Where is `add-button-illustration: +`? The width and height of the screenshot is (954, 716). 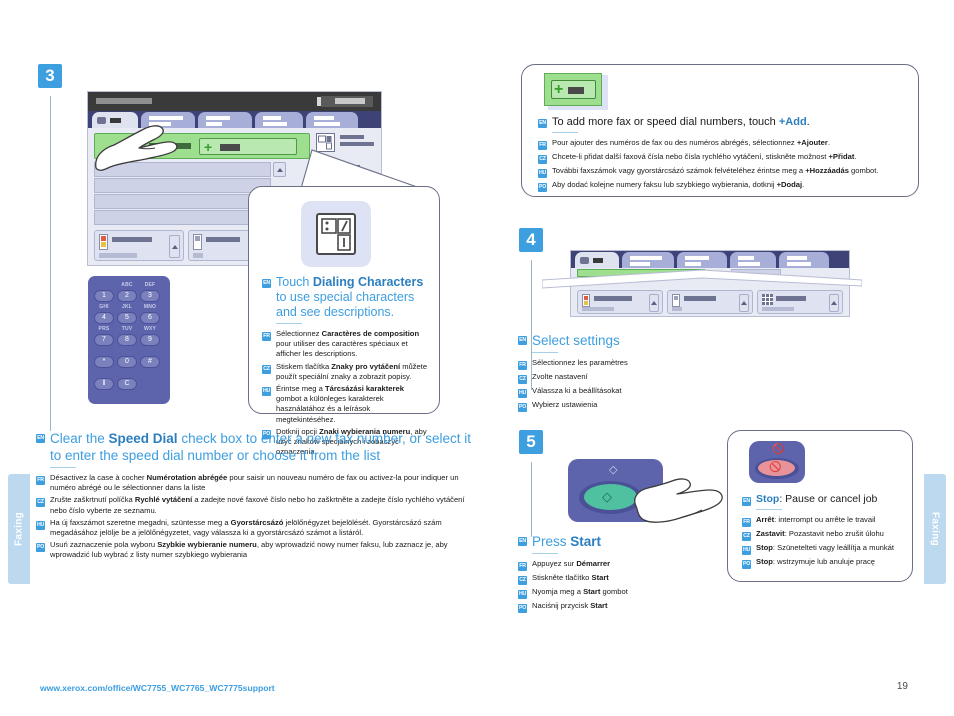 add-button-illustration: + is located at coordinates (573, 89).